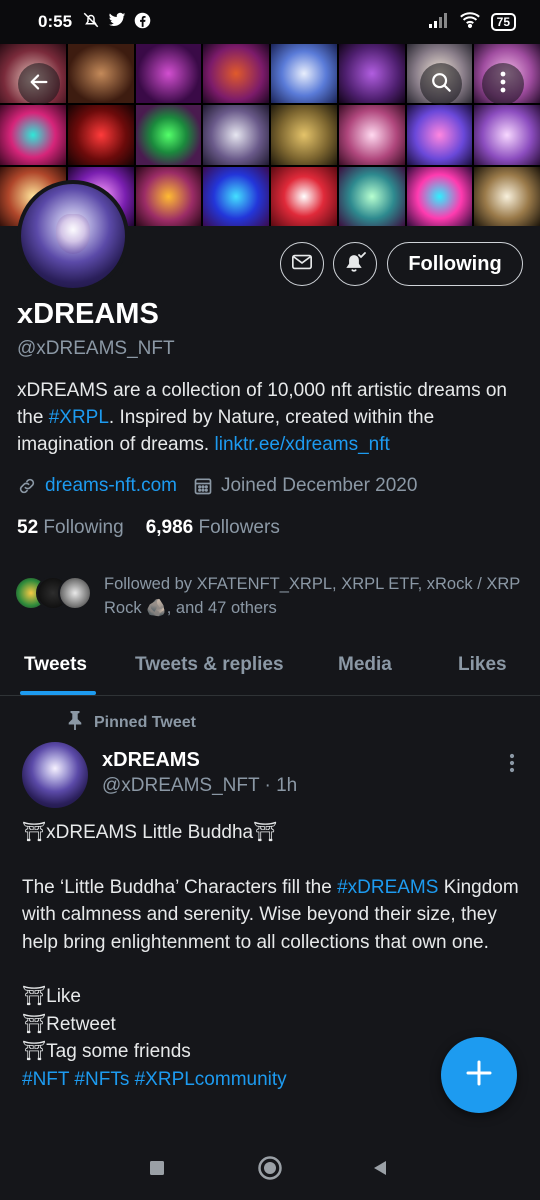 The image size is (540, 1200). I want to click on tab-tweets: Tweets, so click(55, 665).